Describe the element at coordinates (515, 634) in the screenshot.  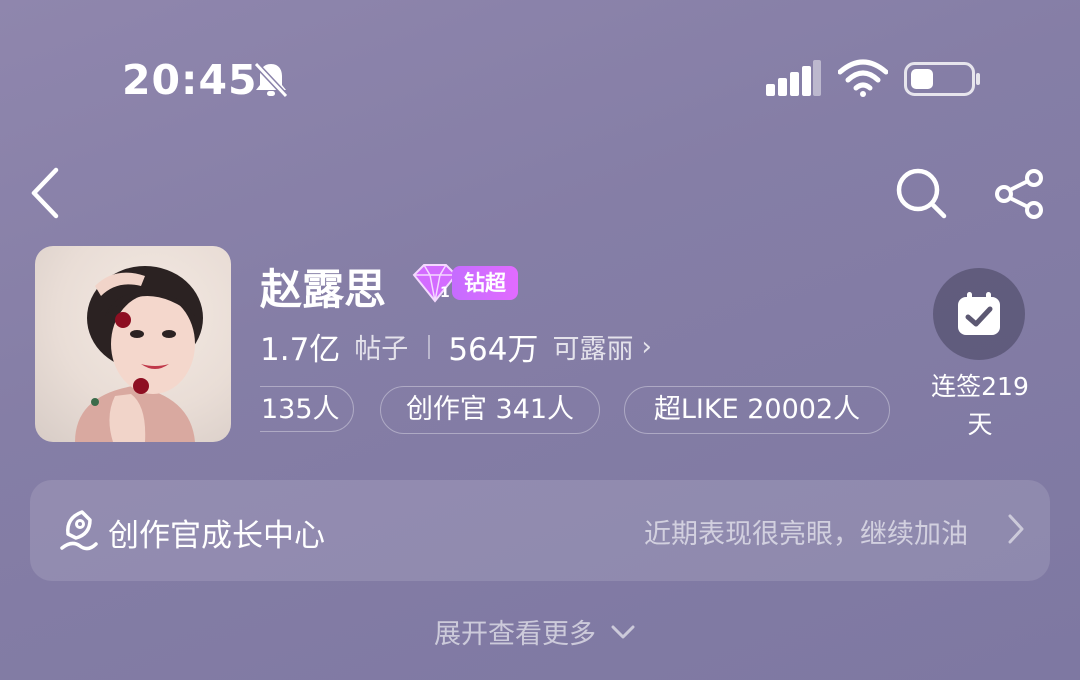
I see `expand-label: 展开查看更多` at that location.